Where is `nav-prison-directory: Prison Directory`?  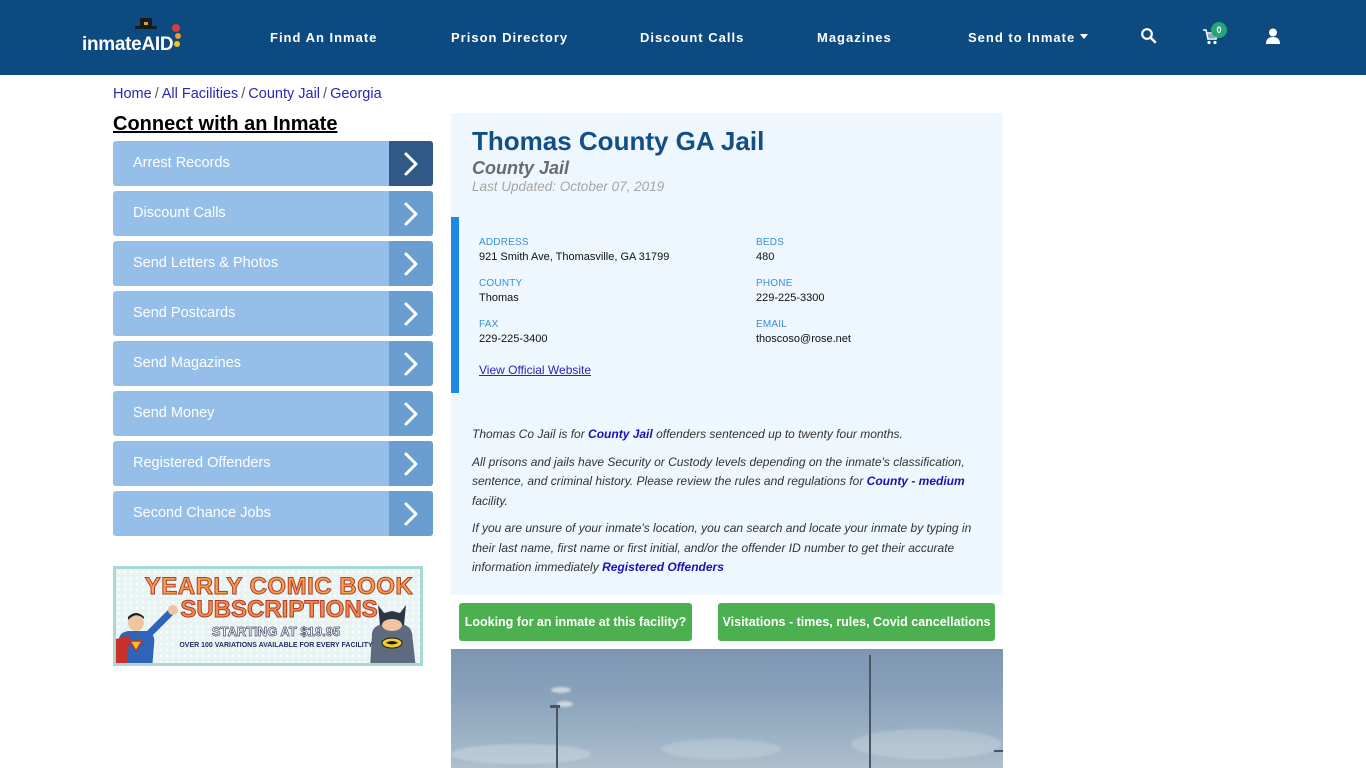
nav-prison-directory: Prison Directory is located at coordinates (509, 37).